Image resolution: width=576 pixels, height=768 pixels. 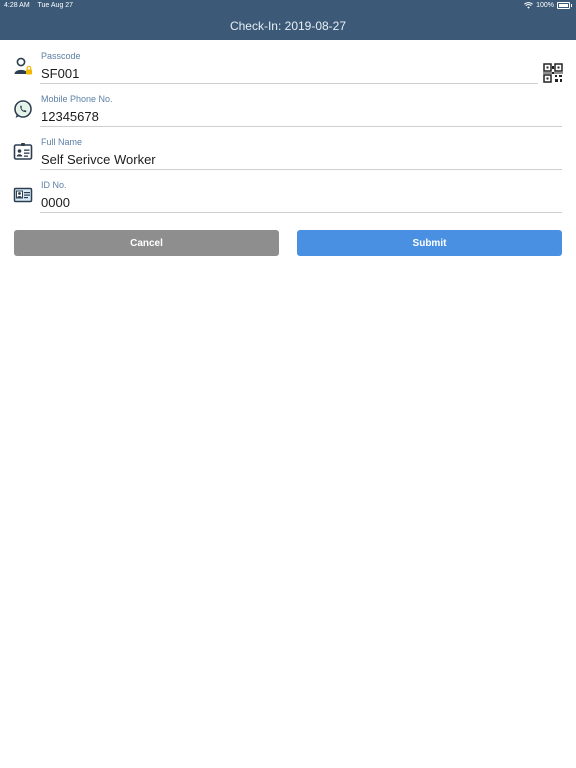 I want to click on id-photo-icon, so click(x=23, y=195).